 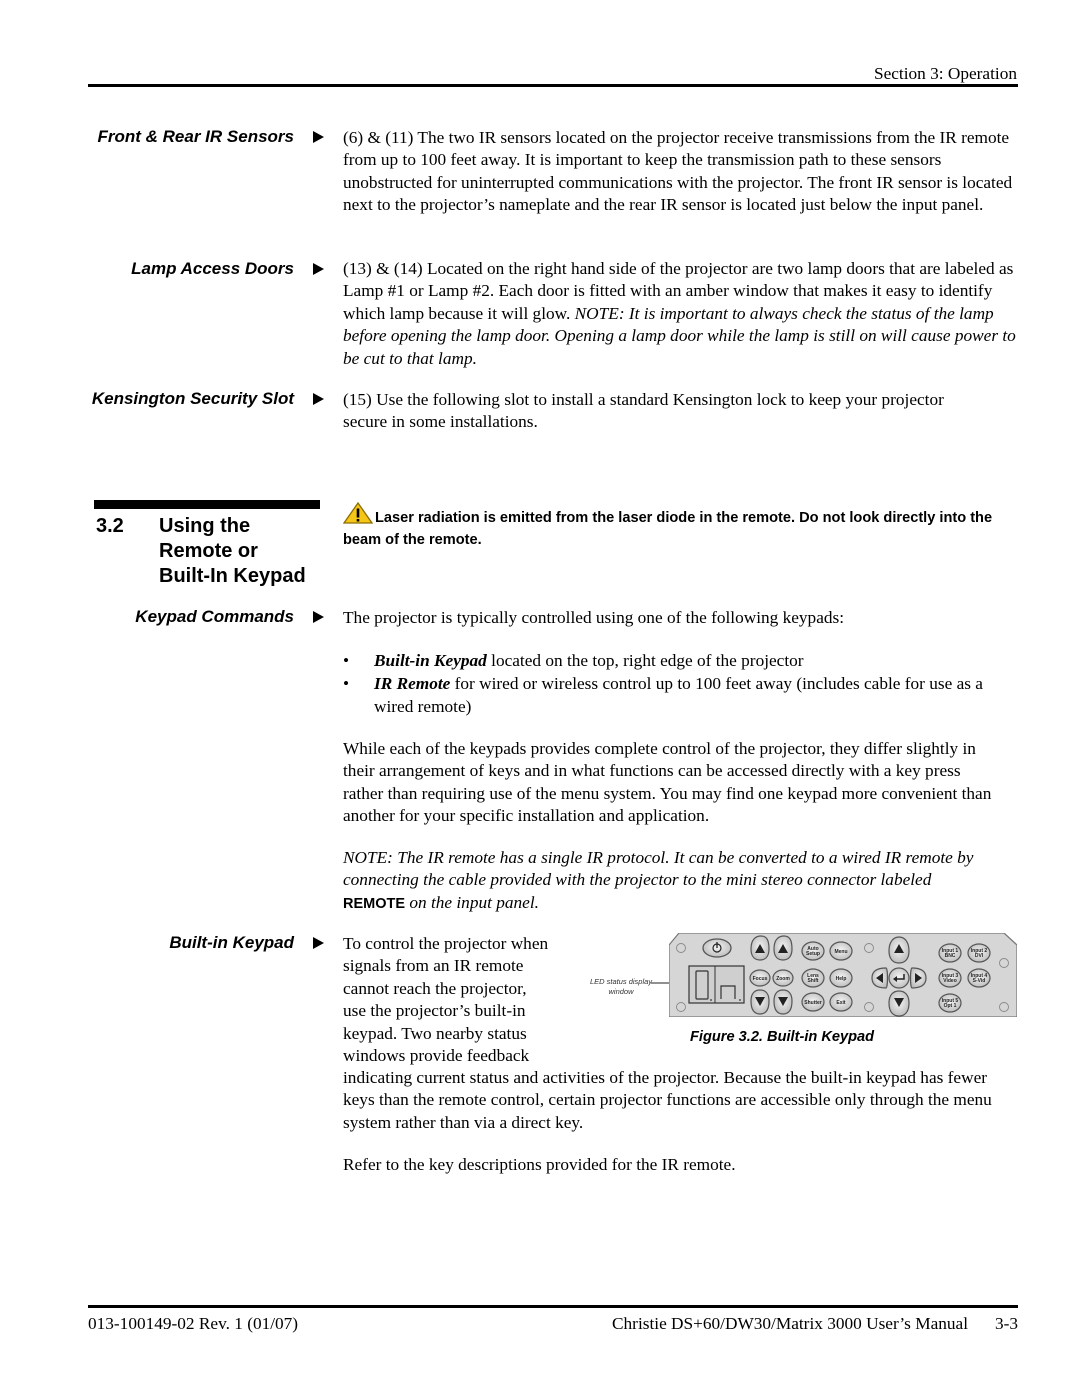 I want to click on led-callout-label: LED status display window, so click(x=621, y=986).